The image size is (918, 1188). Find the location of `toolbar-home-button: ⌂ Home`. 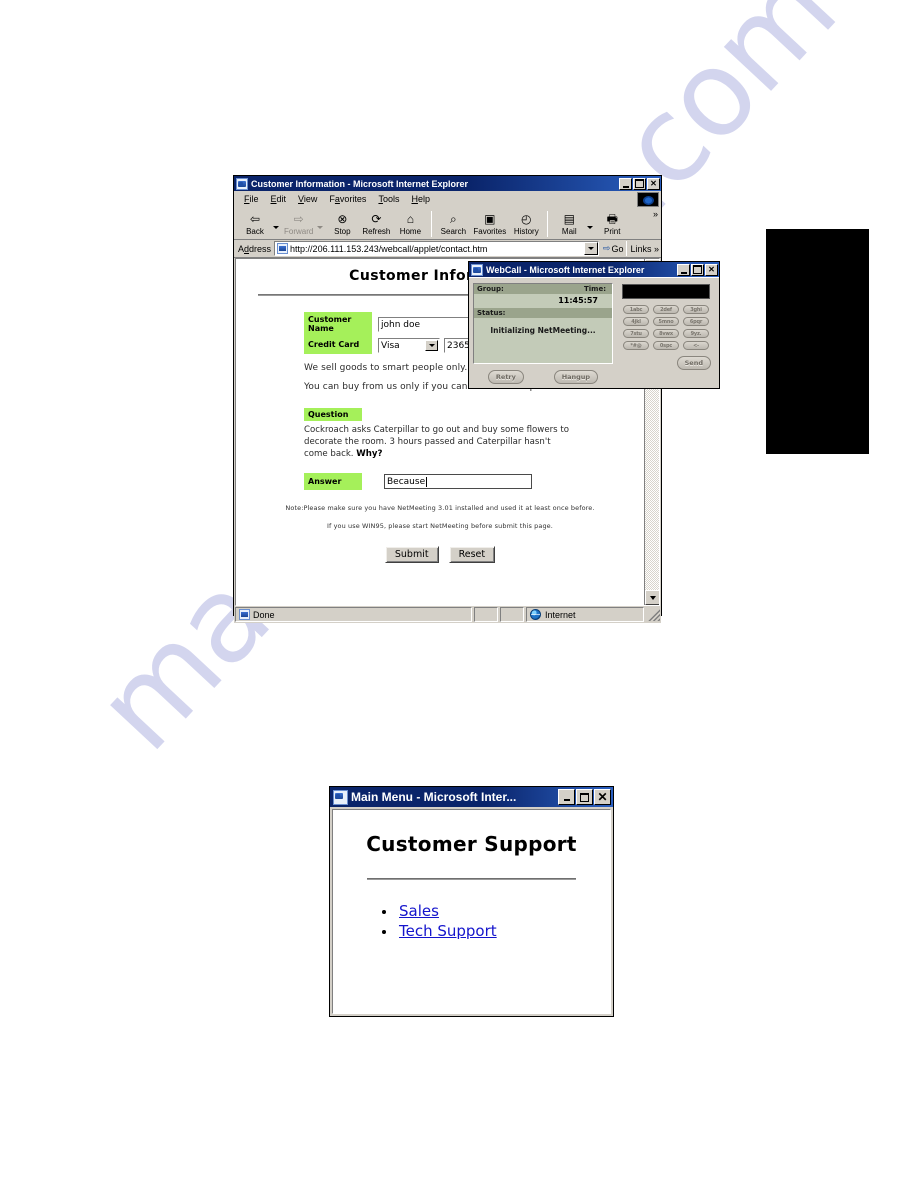

toolbar-home-button: ⌂ Home is located at coordinates (410, 223).